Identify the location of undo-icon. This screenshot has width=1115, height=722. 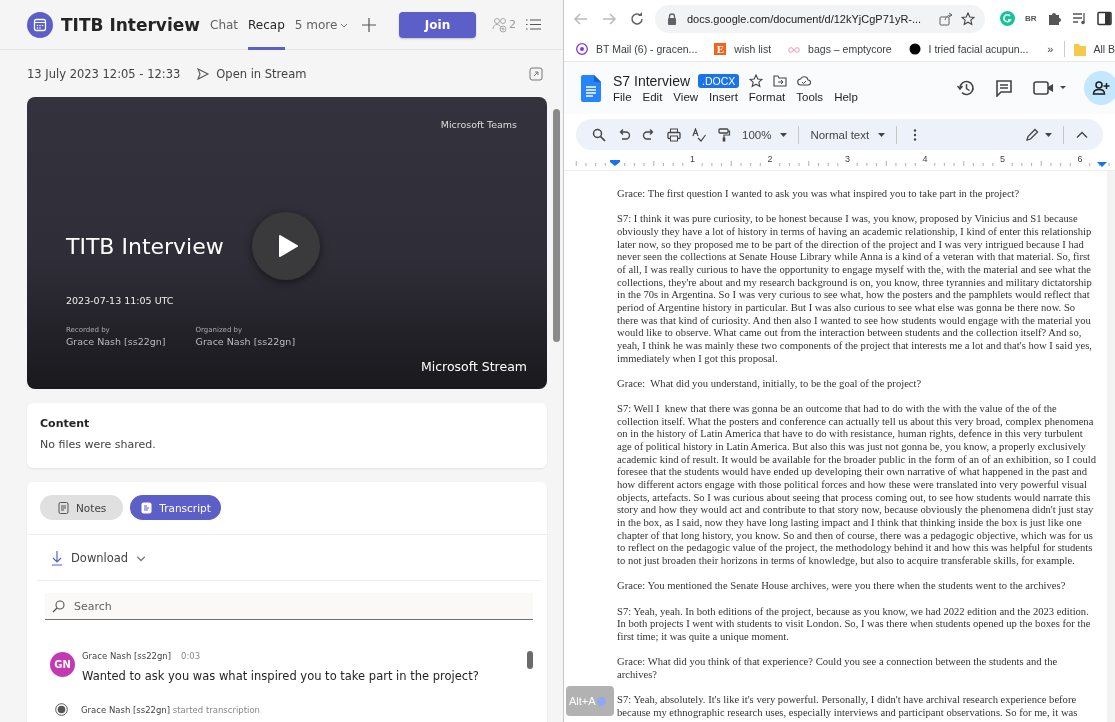
(624, 134).